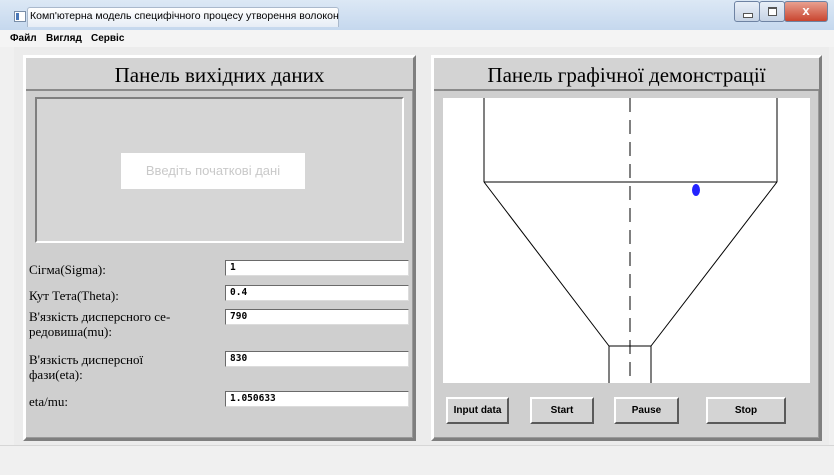 Image resolution: width=834 pixels, height=475 pixels. What do you see at coordinates (213, 171) in the screenshot?
I see `prompt-message: Введіть початкові дані` at bounding box center [213, 171].